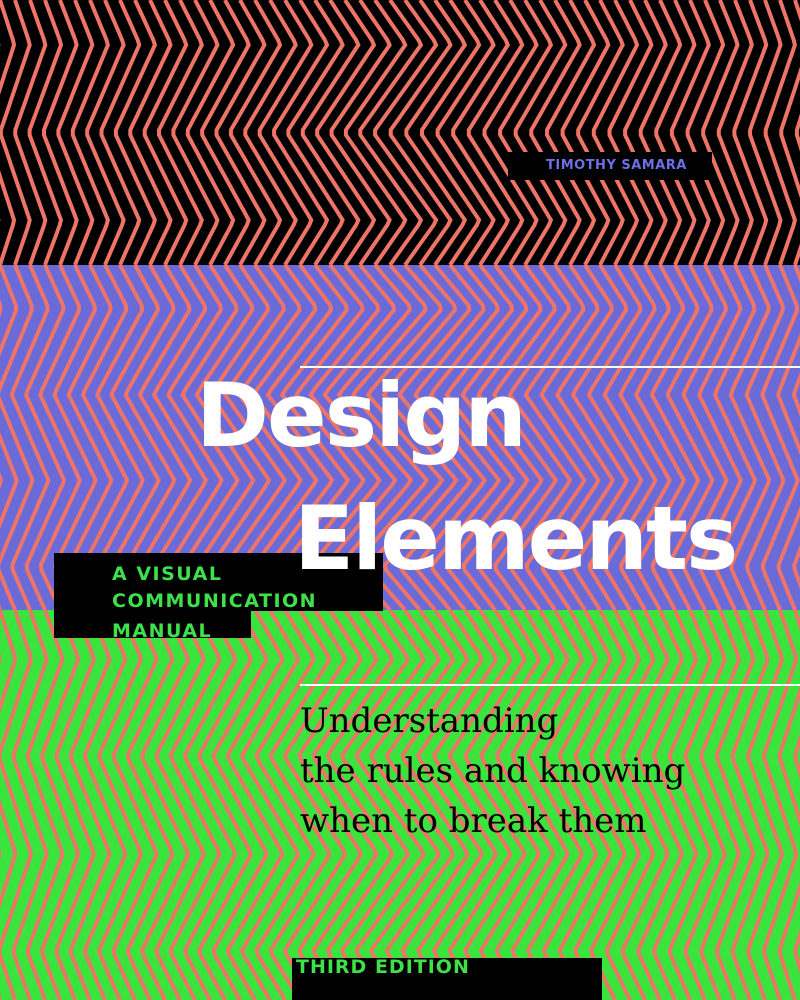 The image size is (800, 1000). Describe the element at coordinates (361, 415) in the screenshot. I see `title-line-1: Design` at that location.